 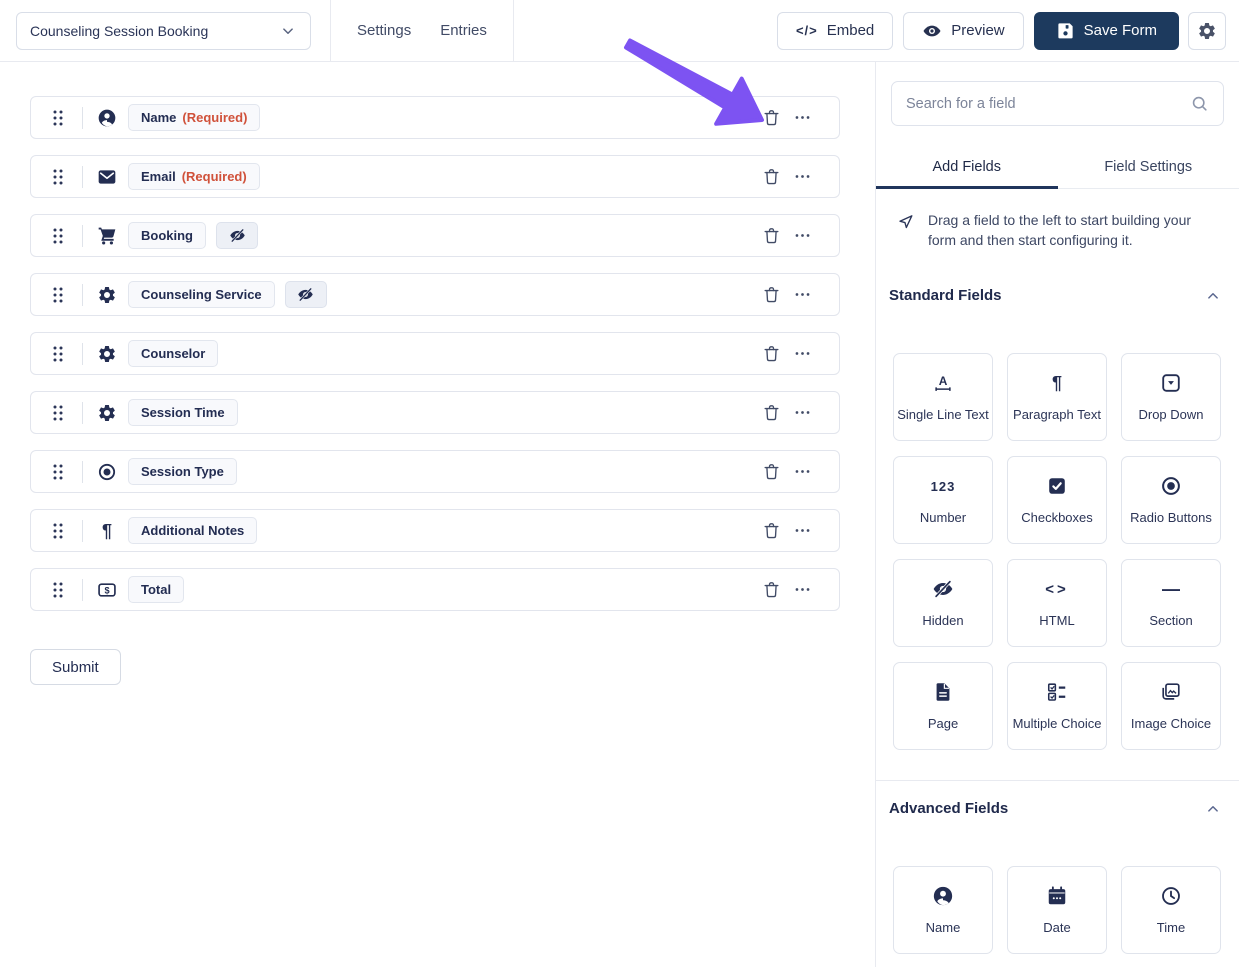 What do you see at coordinates (1207, 30) in the screenshot?
I see `settings-gear-button` at bounding box center [1207, 30].